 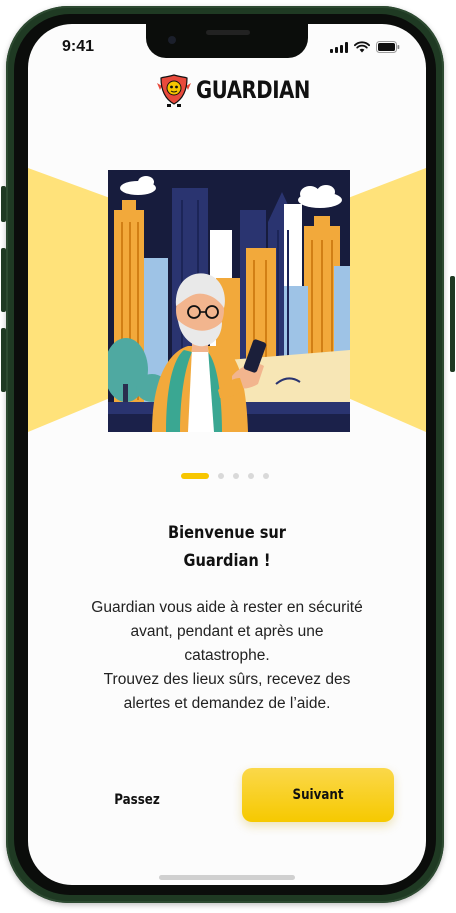 I want to click on left-beam, so click(x=69, y=300).